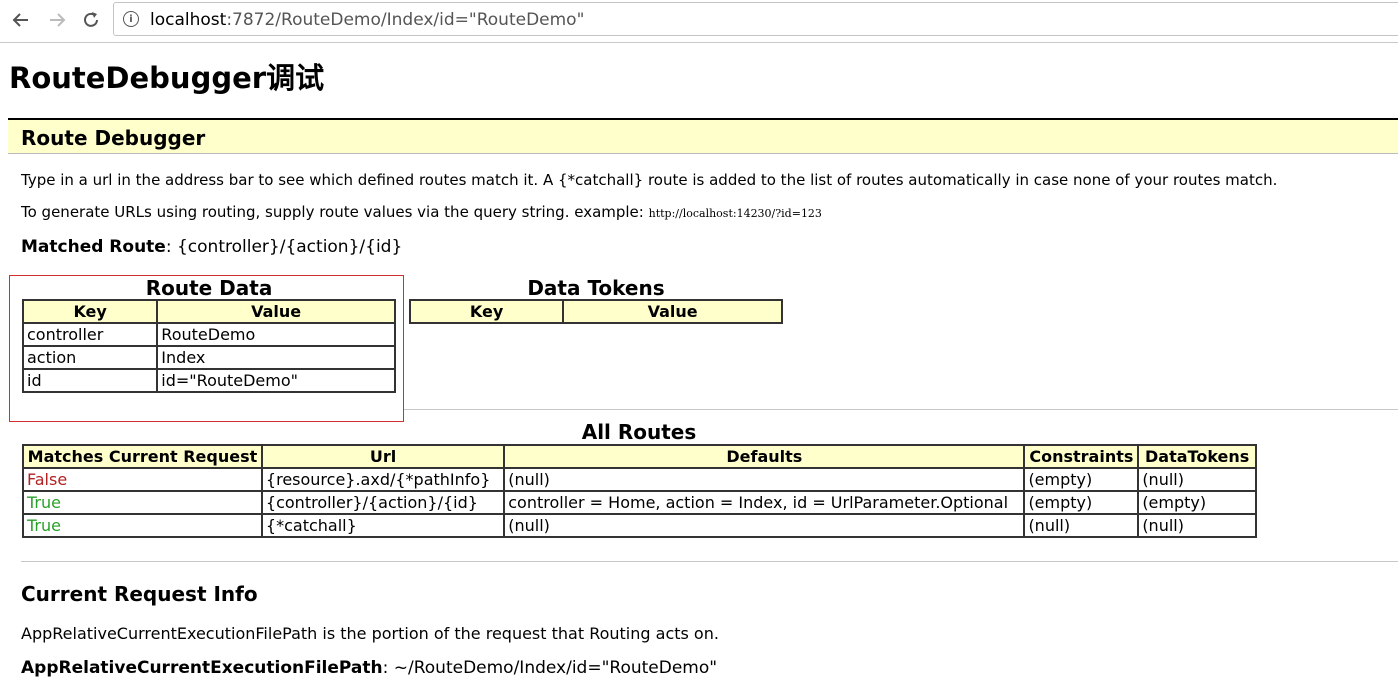 This screenshot has height=692, width=1398. Describe the element at coordinates (209, 288) in the screenshot. I see `route-data-caption: Route Data` at that location.